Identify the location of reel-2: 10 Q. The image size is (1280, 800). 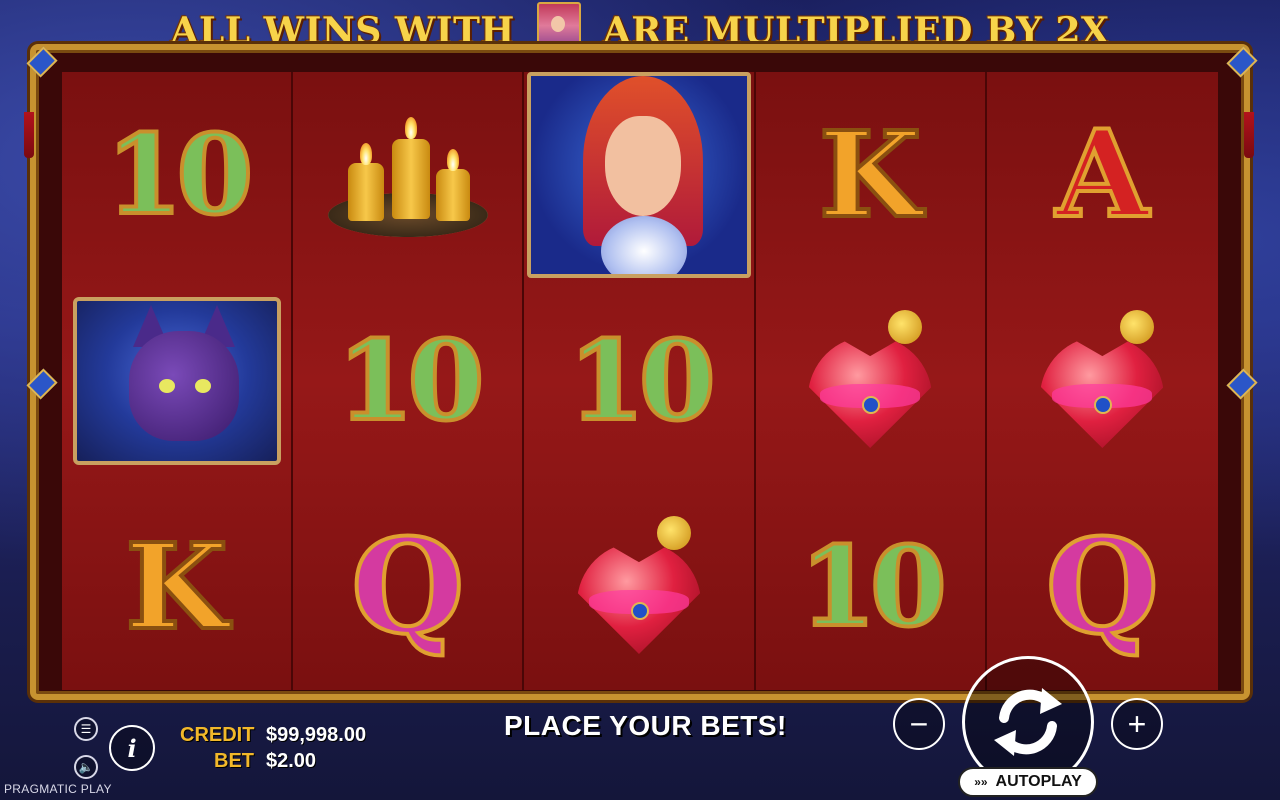
(409, 381).